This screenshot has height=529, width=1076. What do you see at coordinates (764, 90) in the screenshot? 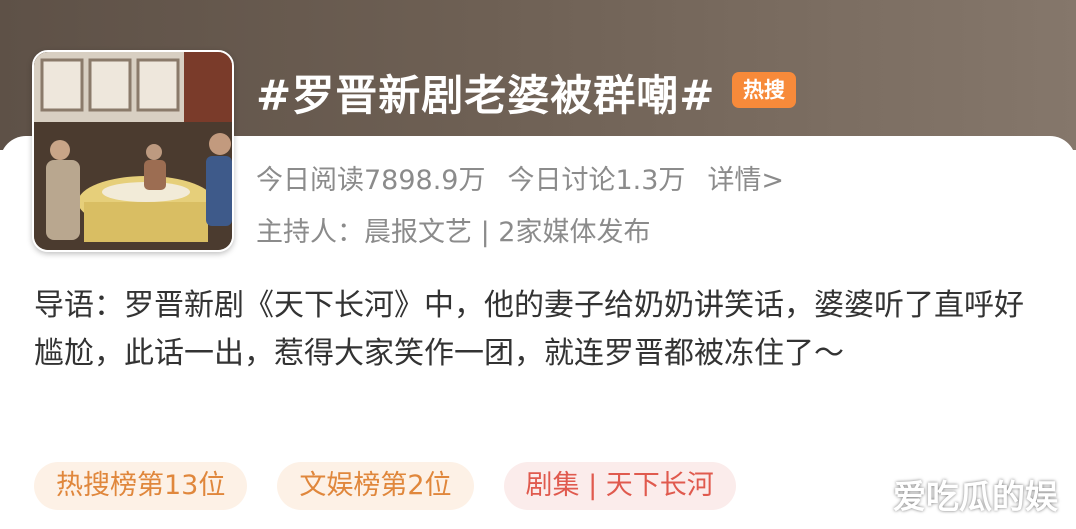
I see `hot-badge: 热搜` at bounding box center [764, 90].